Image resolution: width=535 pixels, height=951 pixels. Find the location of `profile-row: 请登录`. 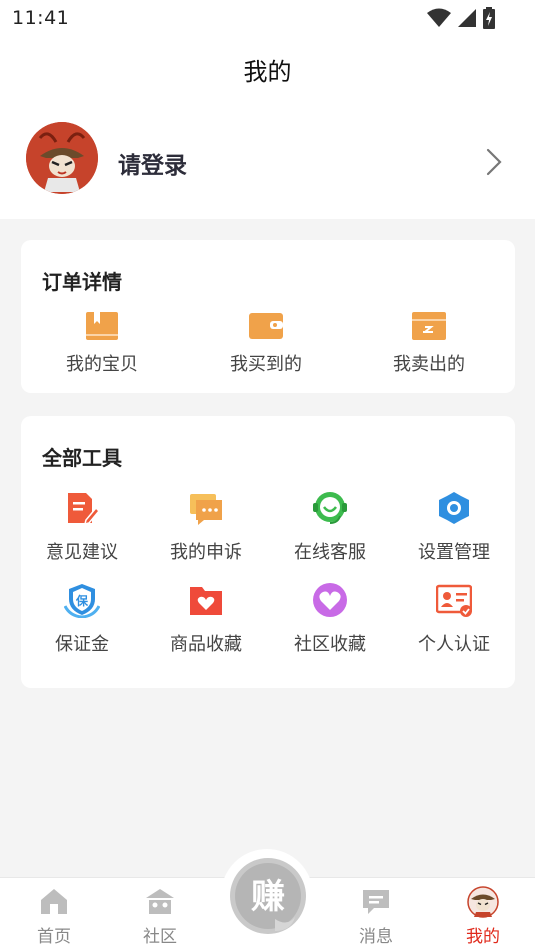

profile-row: 请登录 is located at coordinates (267, 160).